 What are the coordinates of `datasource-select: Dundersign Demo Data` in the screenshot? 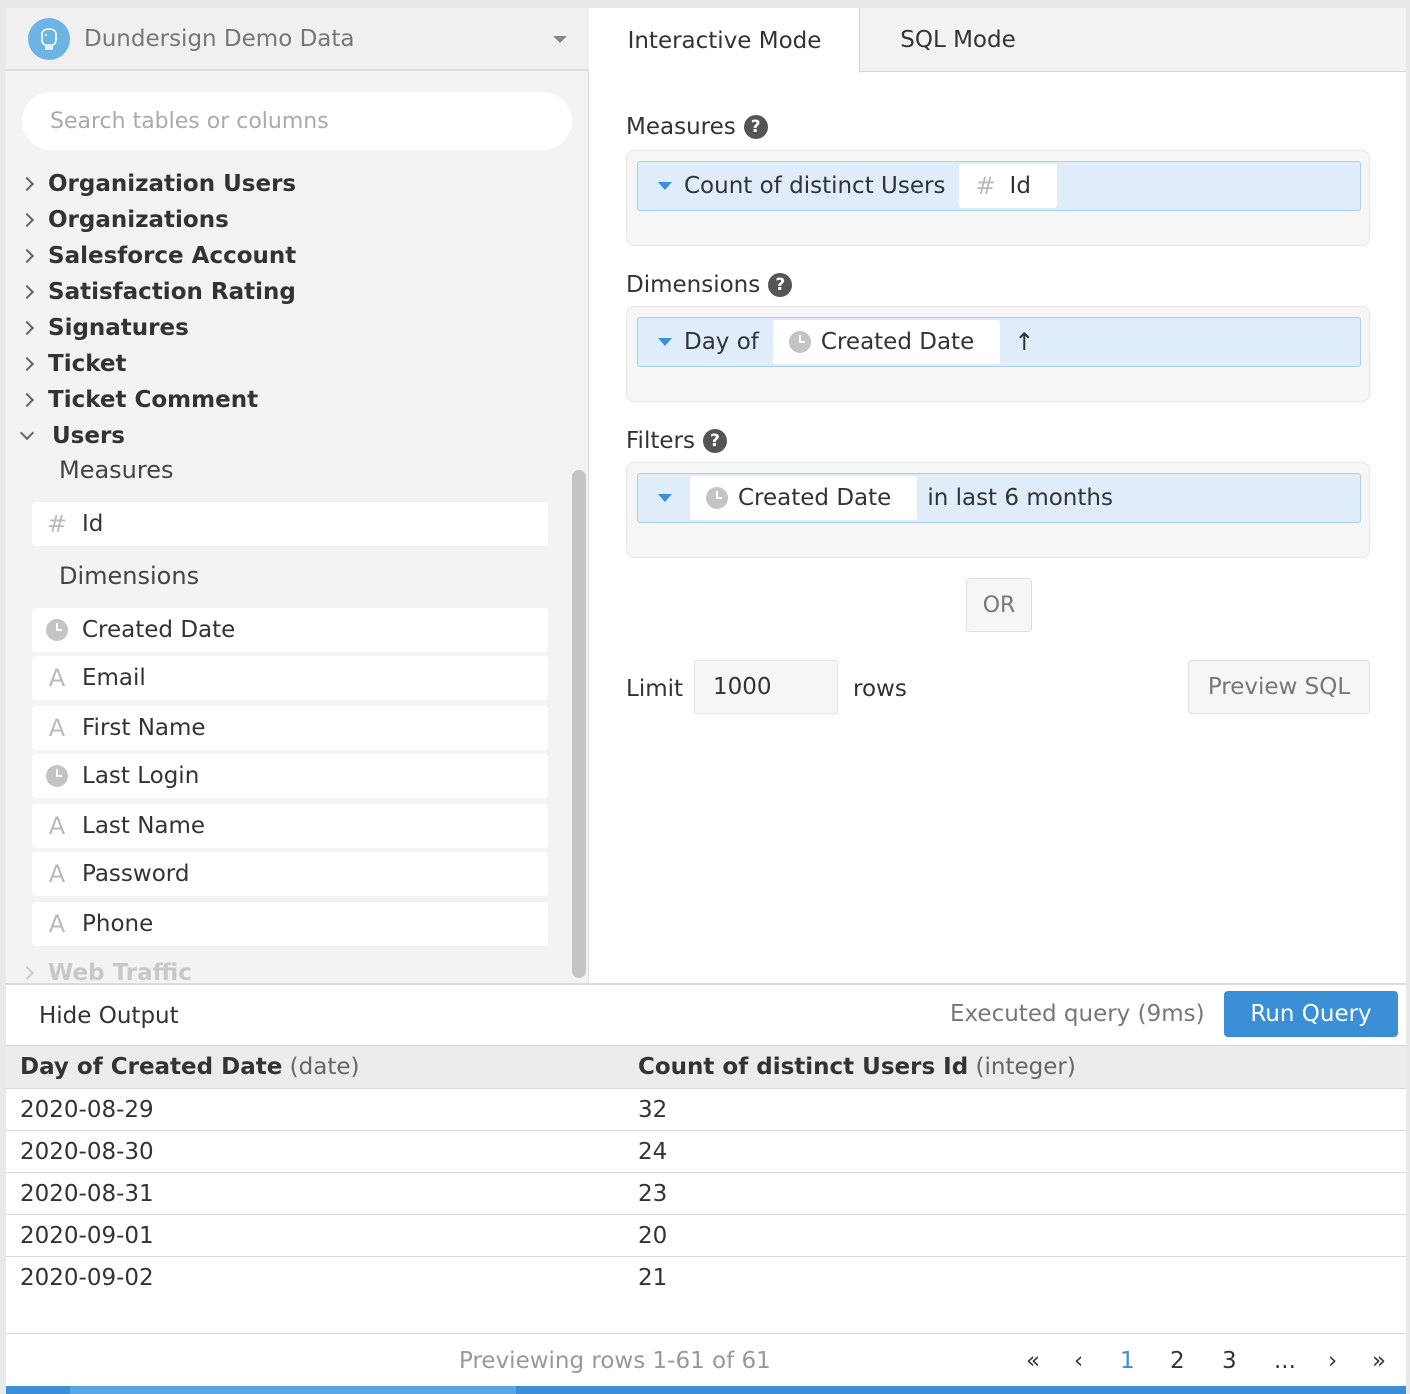 It's located at (297, 39).